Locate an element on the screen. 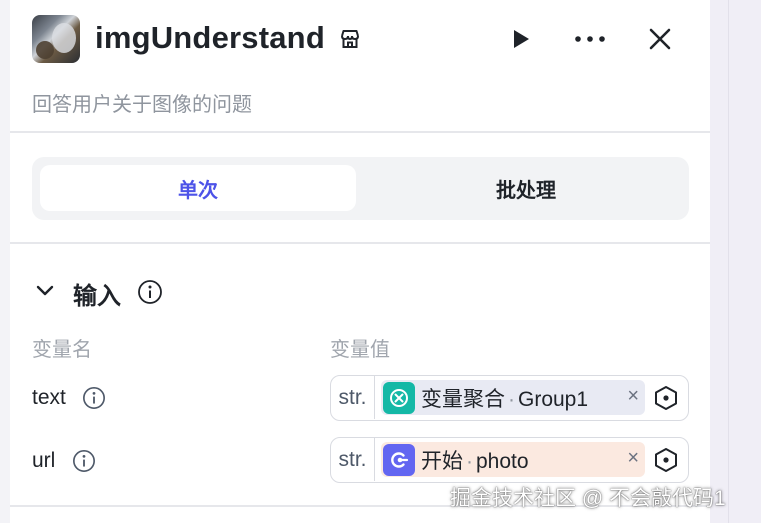 The height and width of the screenshot is (523, 761). more-button is located at coordinates (590, 39).